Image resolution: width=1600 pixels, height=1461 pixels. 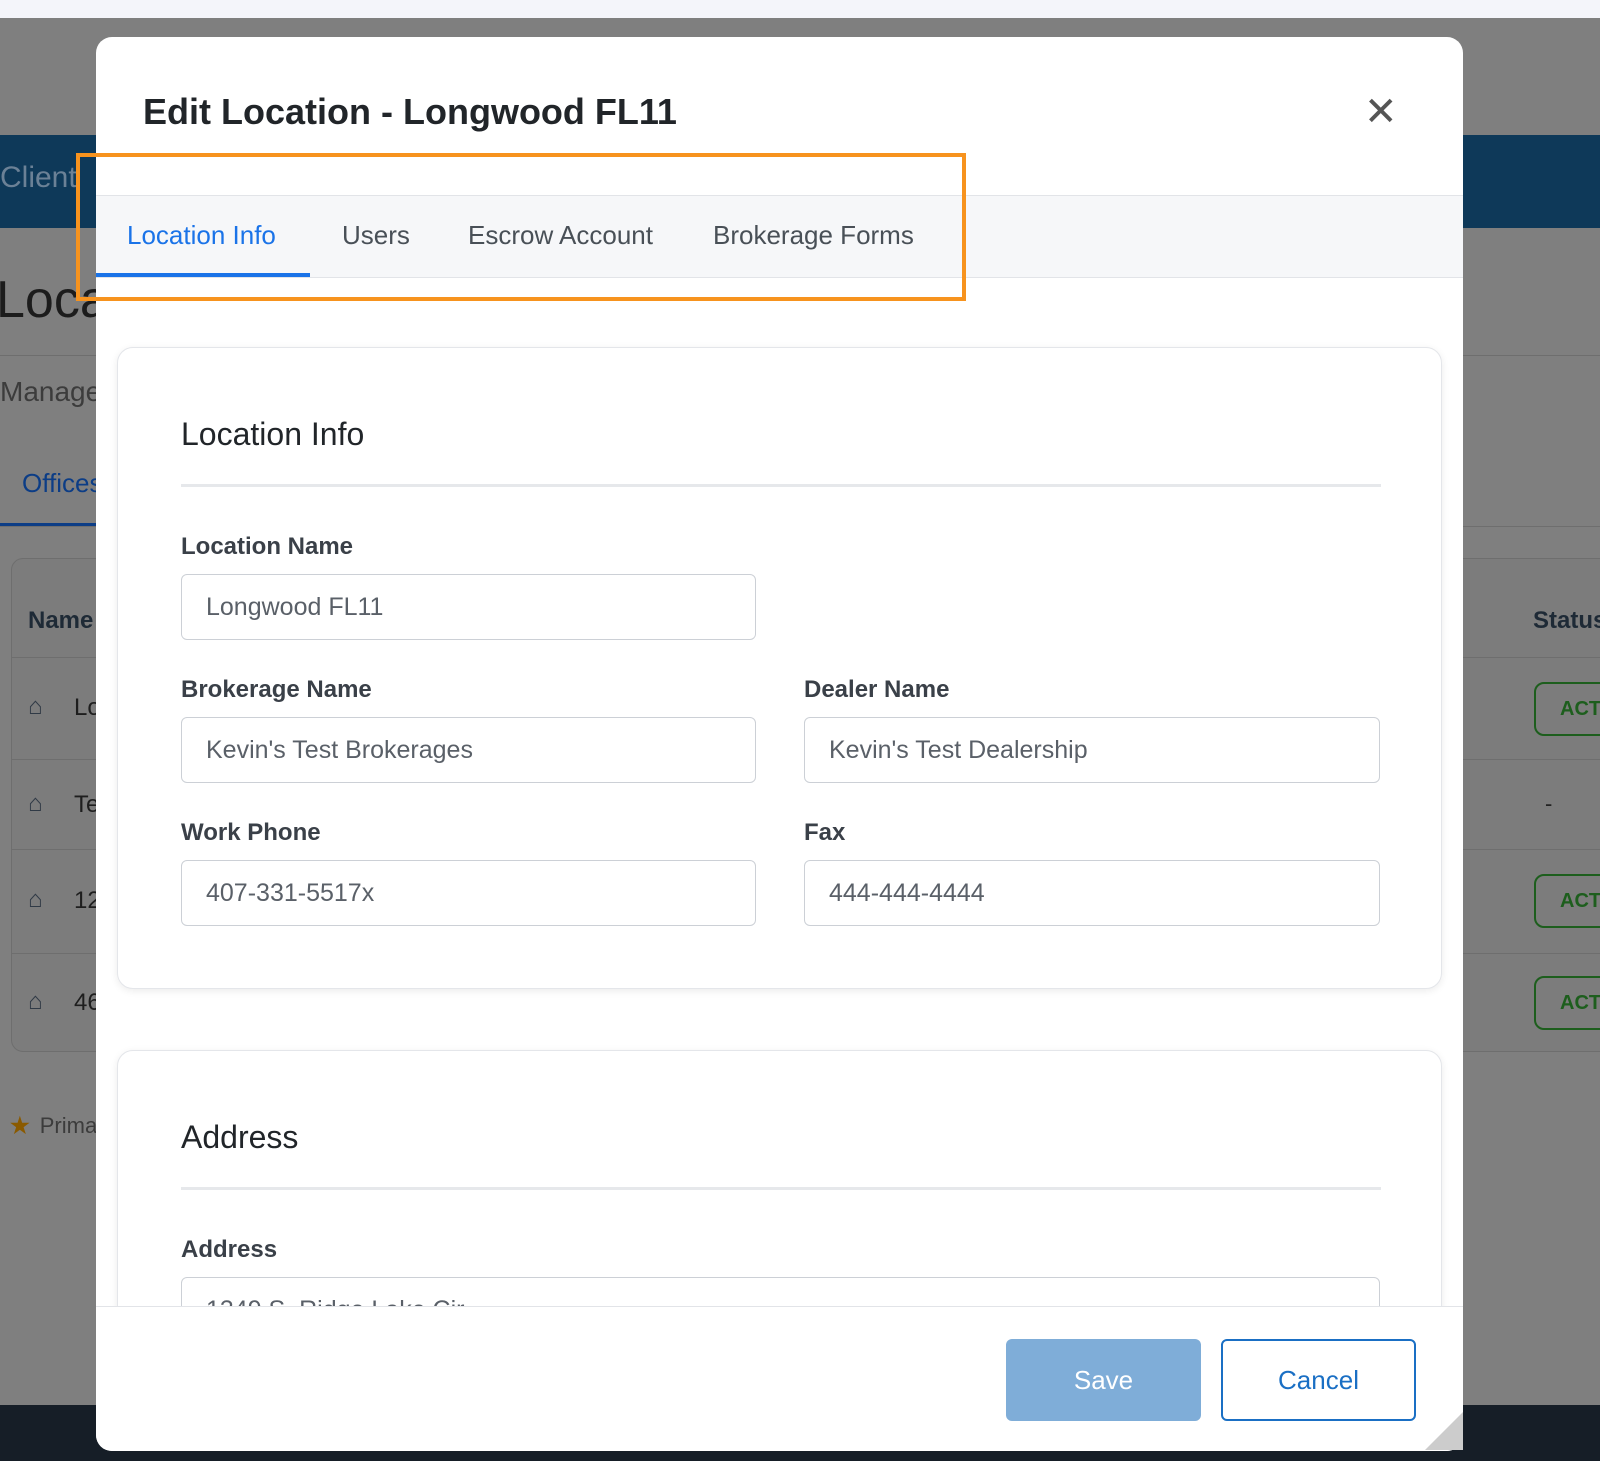 What do you see at coordinates (38, 177) in the screenshot?
I see `nav-label: Client` at bounding box center [38, 177].